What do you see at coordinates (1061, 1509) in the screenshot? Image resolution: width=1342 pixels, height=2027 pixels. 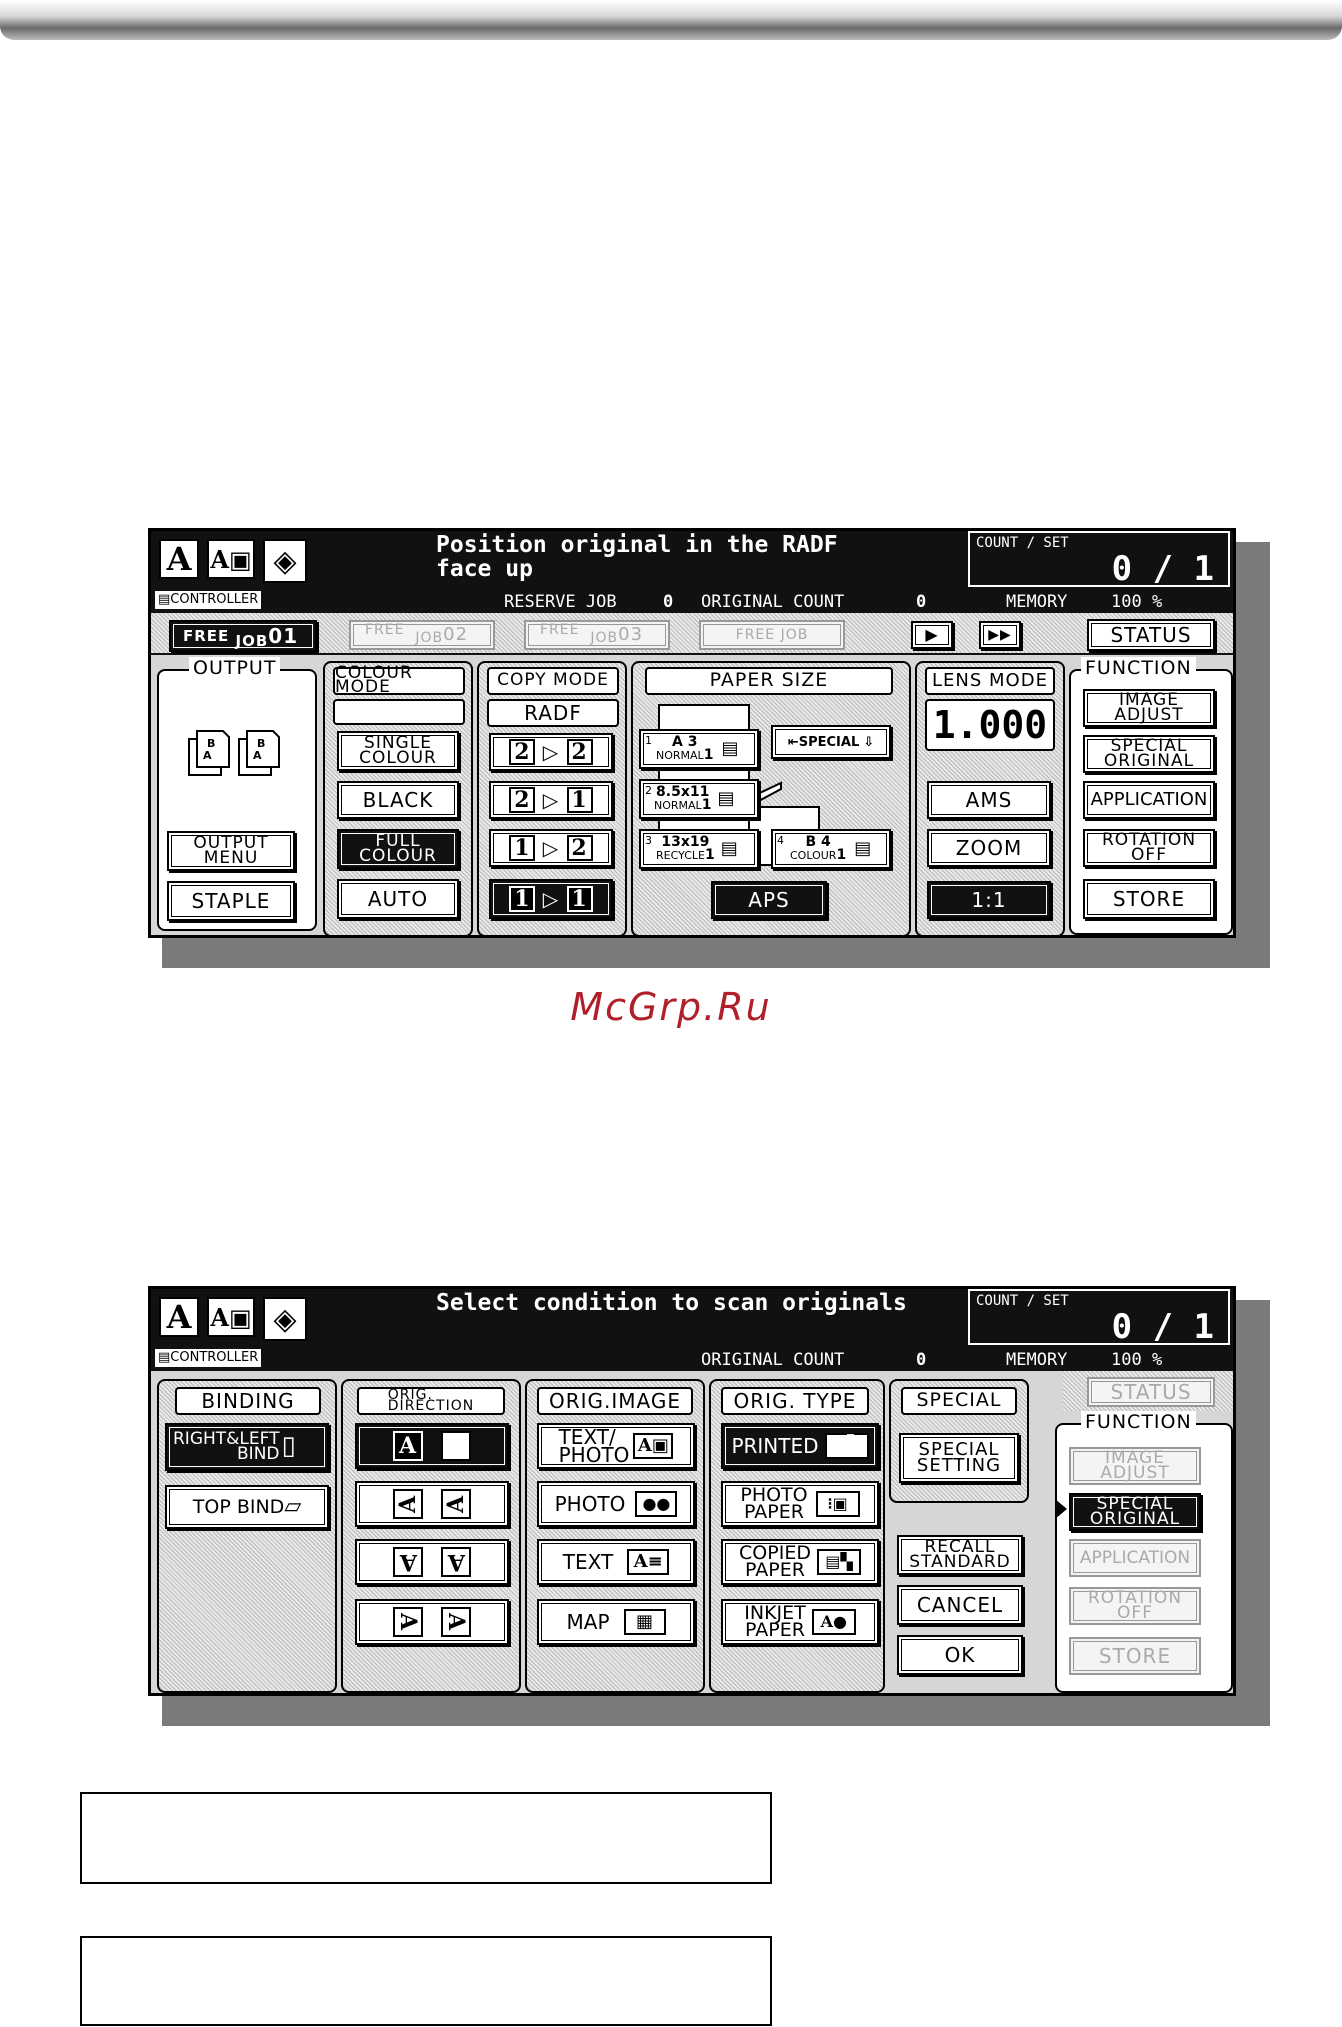 I see `selected-arrow-icon` at bounding box center [1061, 1509].